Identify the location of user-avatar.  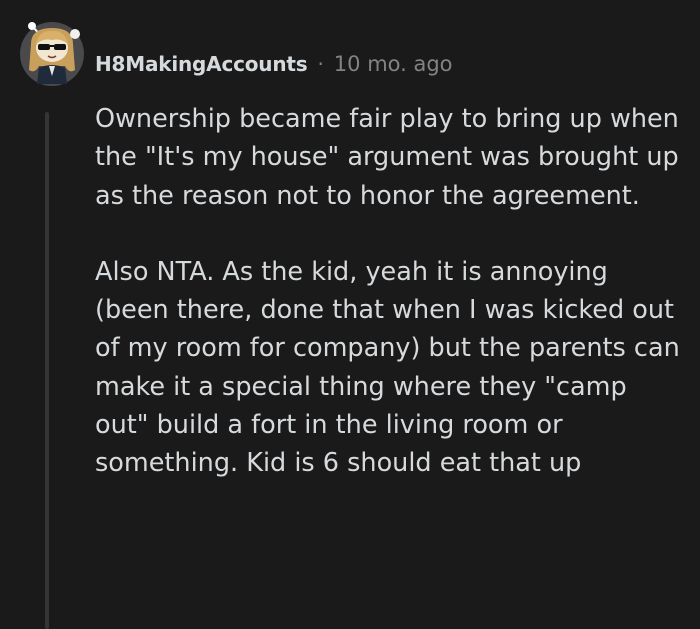
(52, 54).